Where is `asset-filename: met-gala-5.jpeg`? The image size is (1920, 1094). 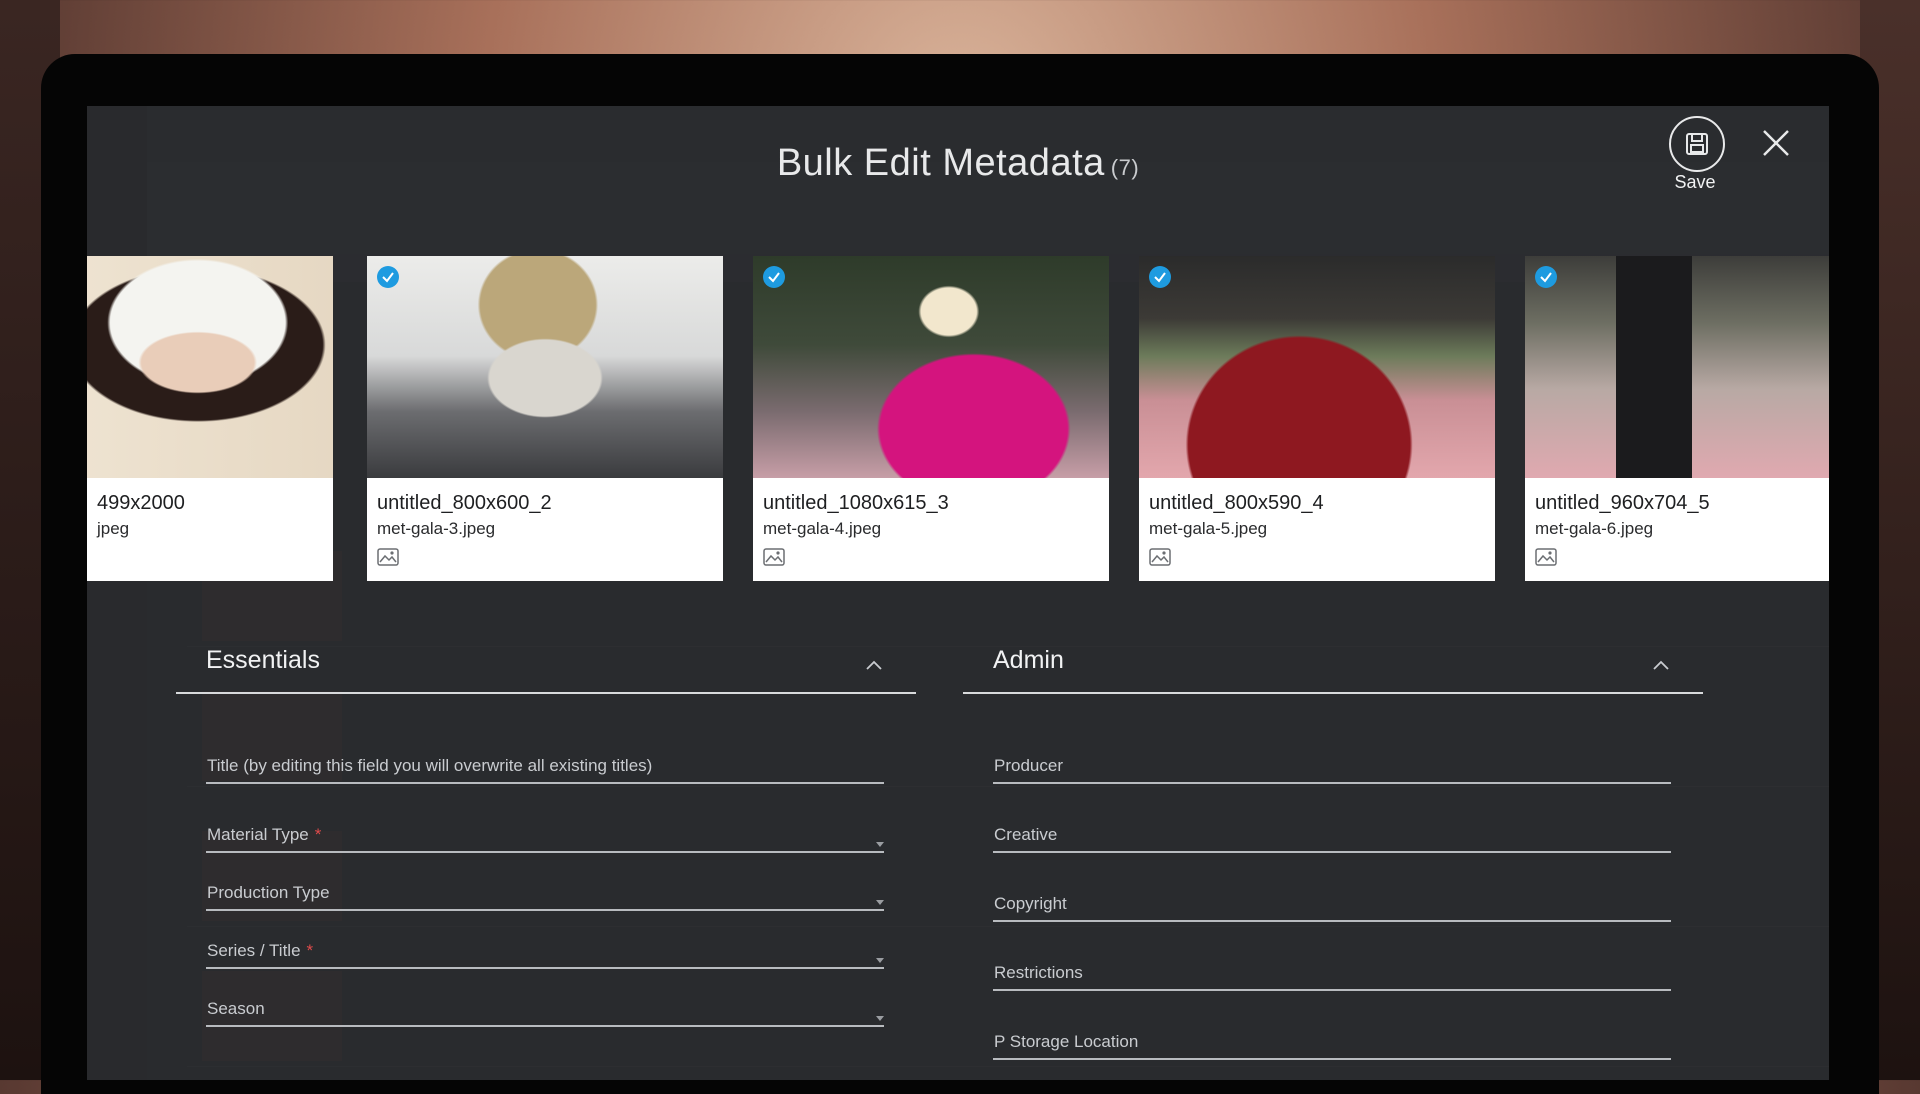
asset-filename: met-gala-5.jpeg is located at coordinates (1208, 528).